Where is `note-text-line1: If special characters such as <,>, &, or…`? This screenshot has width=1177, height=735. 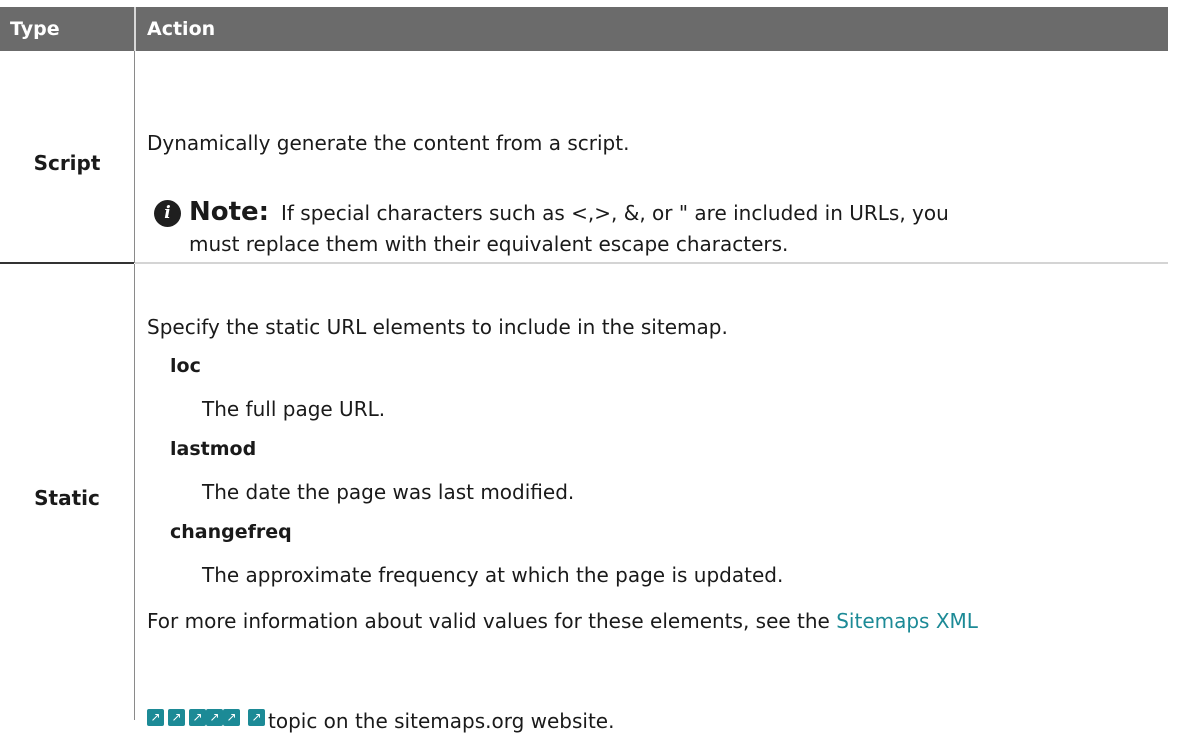
note-text-line1: If special characters such as <,>, &, or… is located at coordinates (615, 213).